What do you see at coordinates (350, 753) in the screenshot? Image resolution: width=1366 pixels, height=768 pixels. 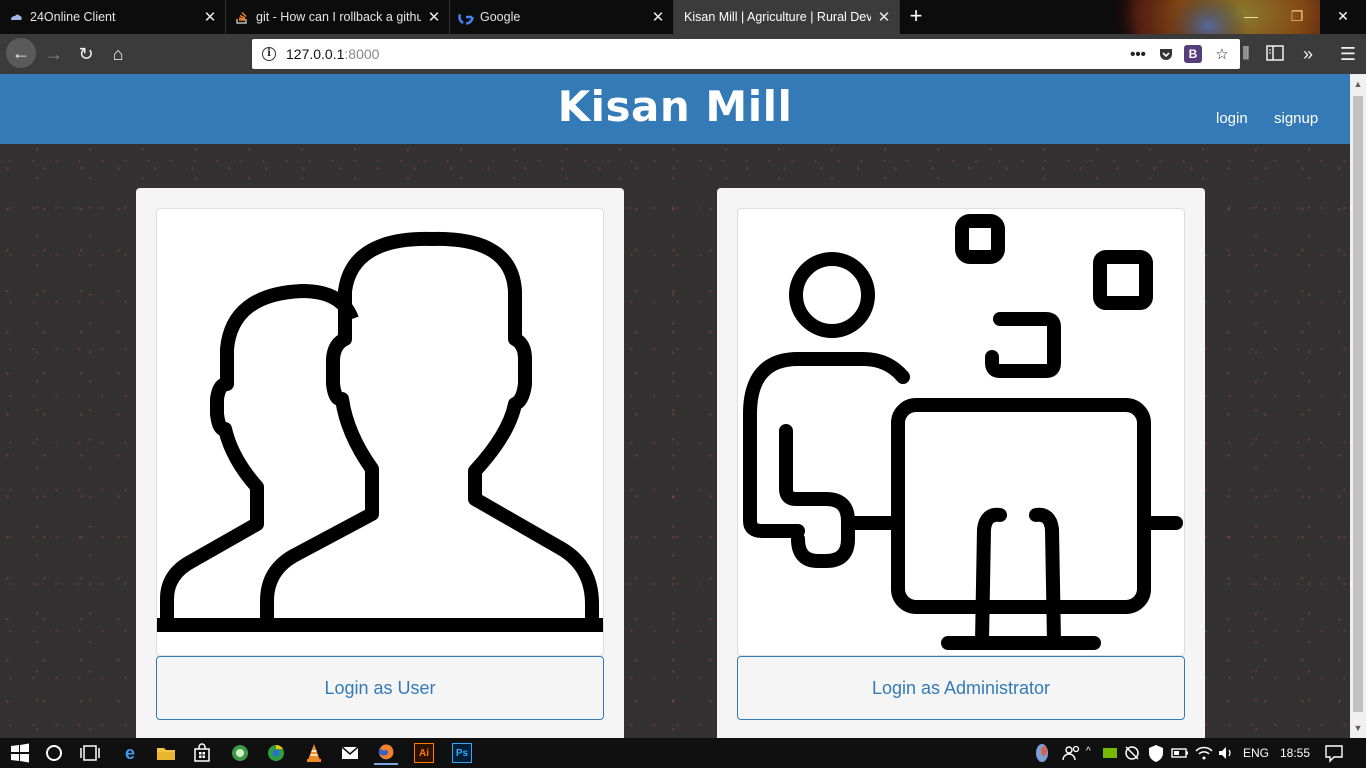 I see `mail-icon` at bounding box center [350, 753].